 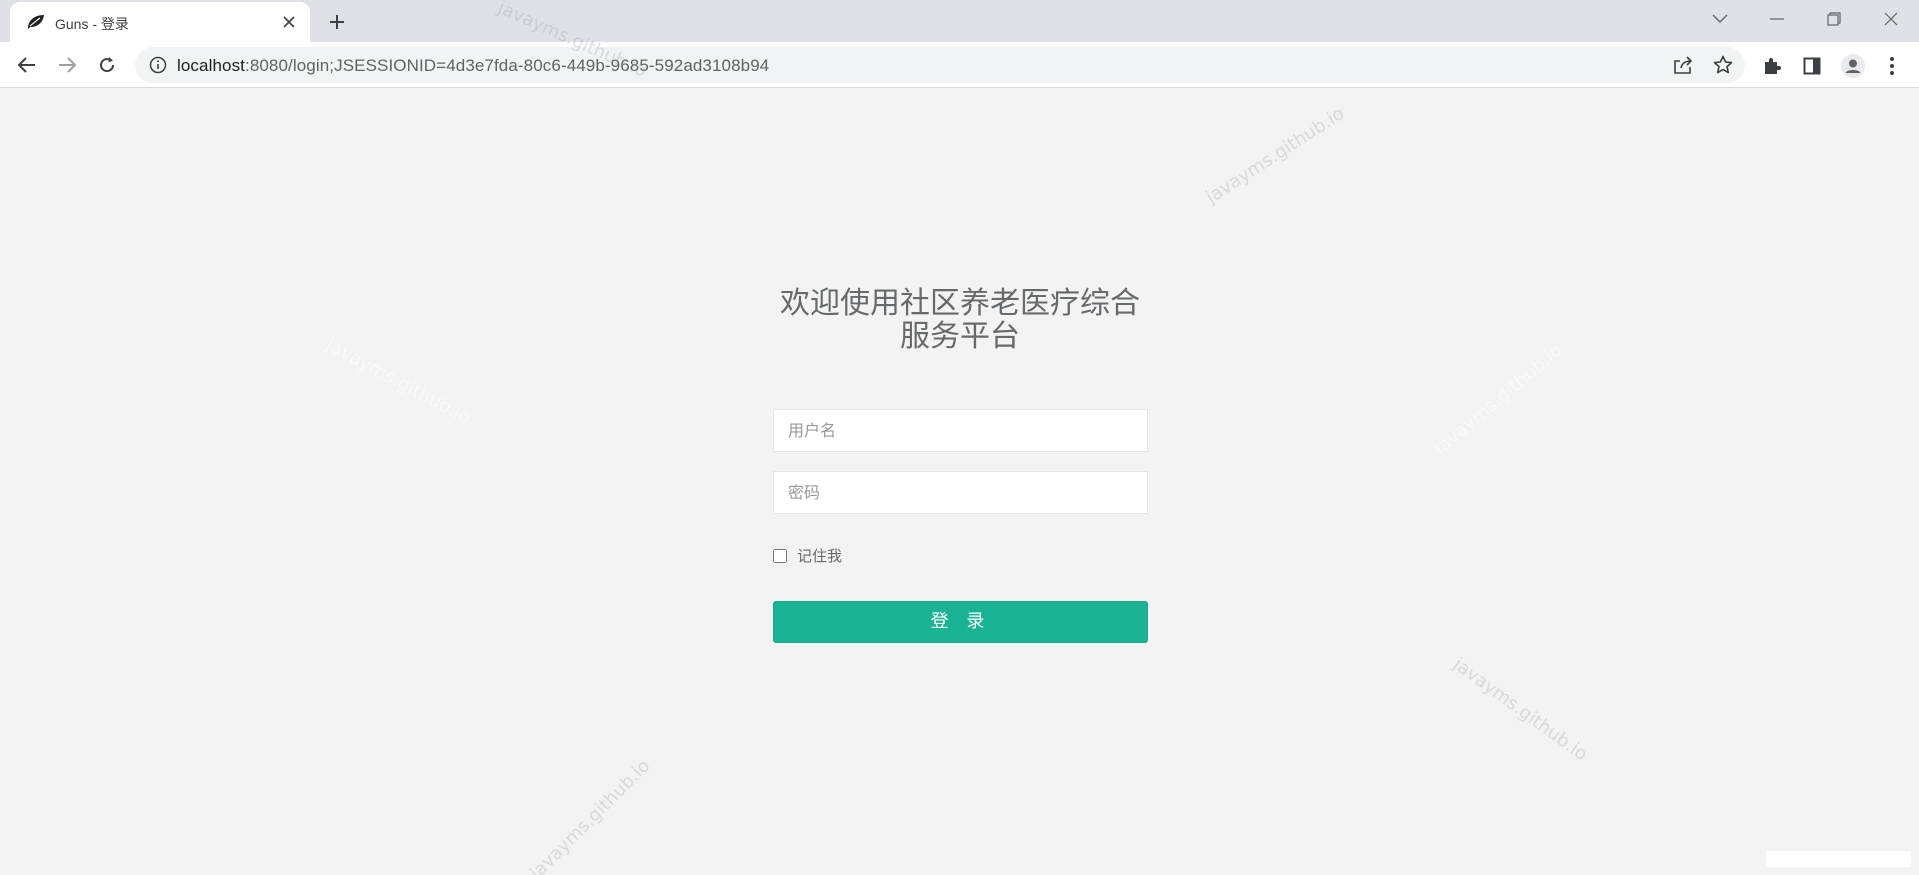 I want to click on minimize-icon, so click(x=1777, y=19).